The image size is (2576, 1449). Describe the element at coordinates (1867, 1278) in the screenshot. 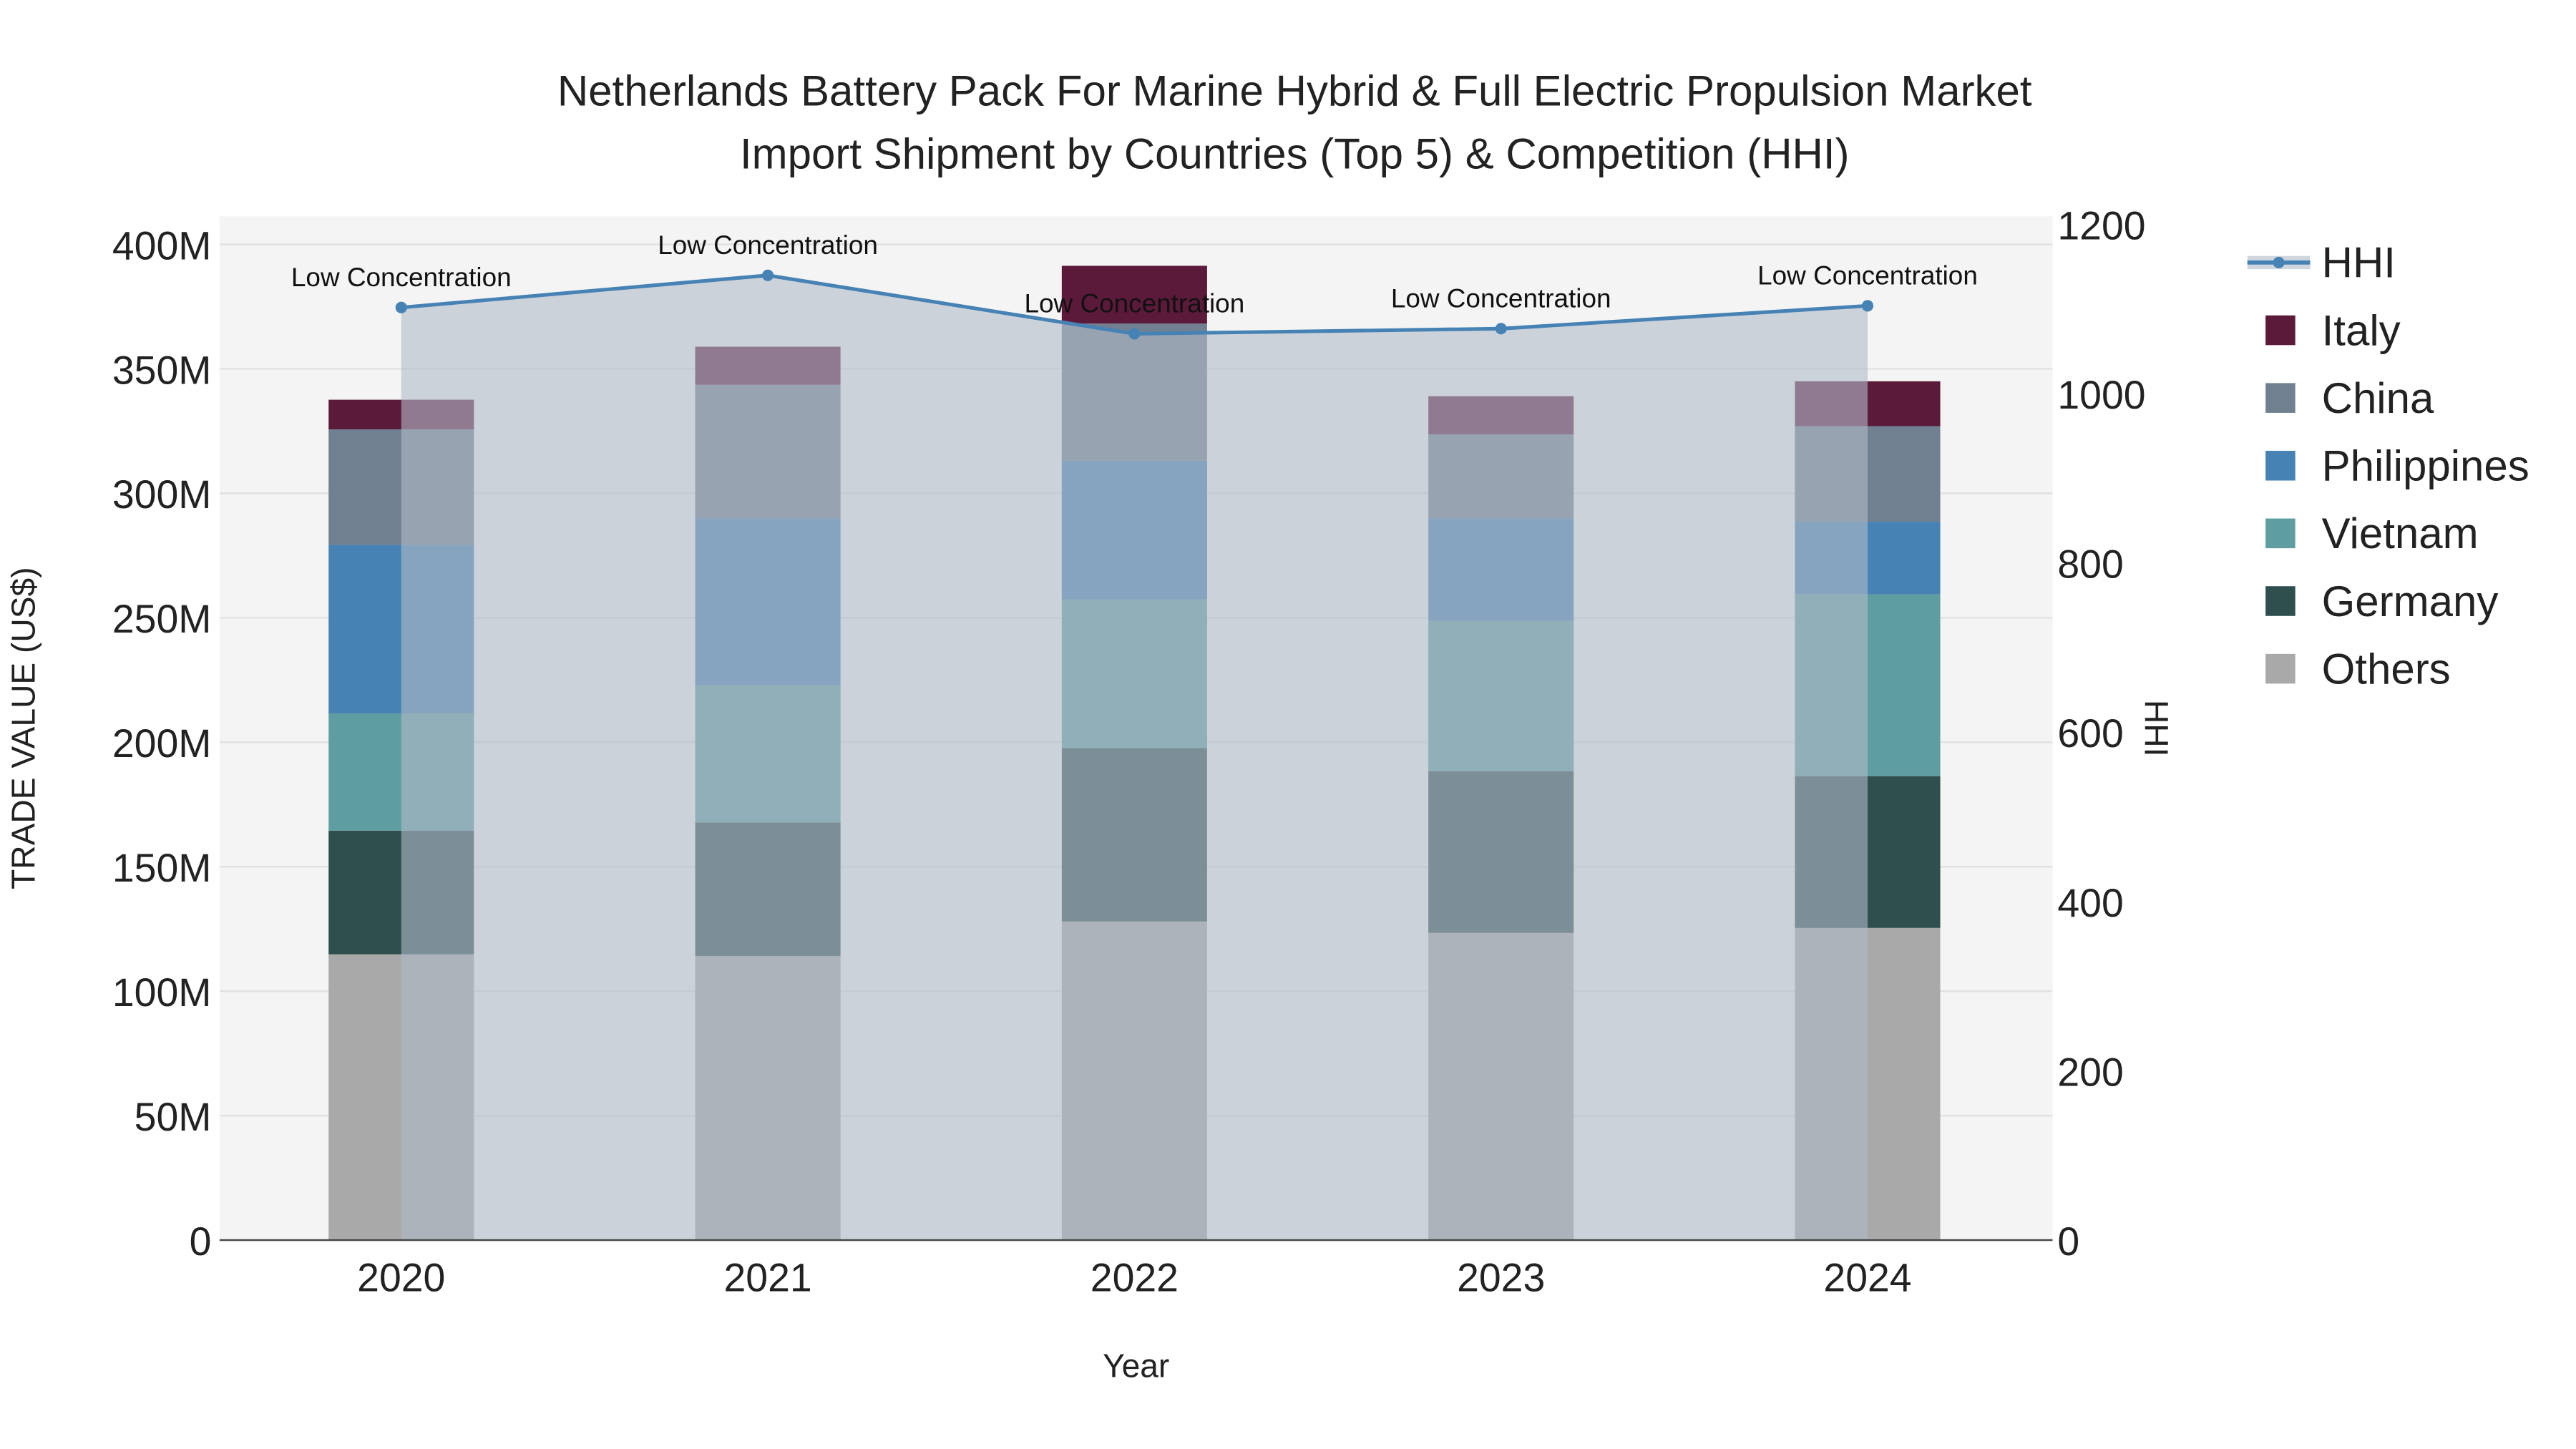

I see `x-tick-label: 2024` at that location.